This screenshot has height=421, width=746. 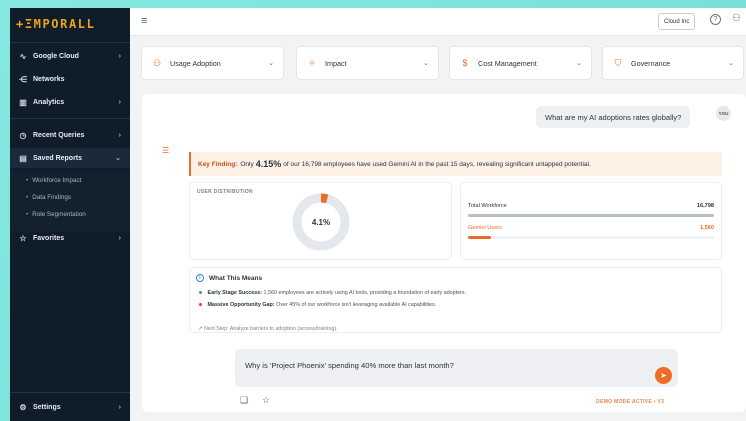 I want to click on key-finding-percent: 4.15%, so click(x=268, y=164).